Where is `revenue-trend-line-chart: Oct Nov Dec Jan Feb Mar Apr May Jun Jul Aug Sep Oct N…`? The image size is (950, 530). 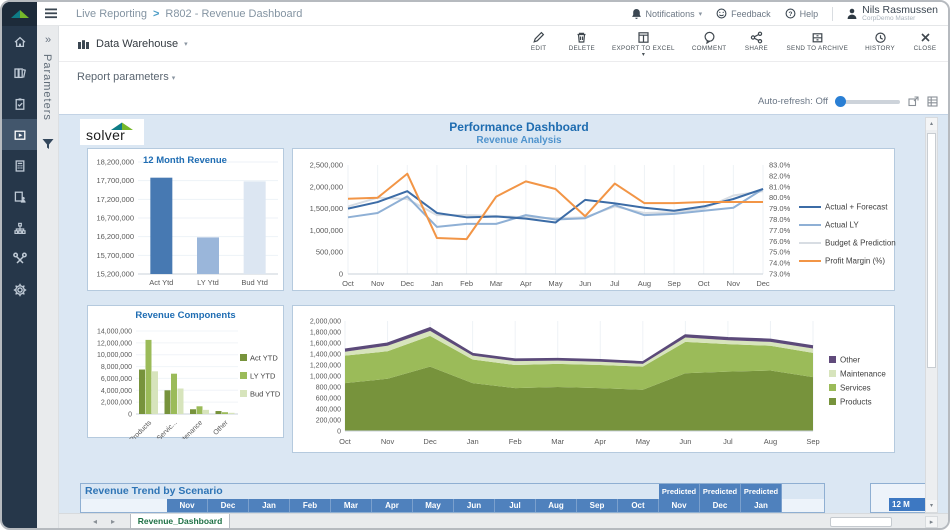 revenue-trend-line-chart: Oct Nov Dec Jan Feb Mar Apr May Jun Jul Aug Sep Oct N… is located at coordinates (603, 225).